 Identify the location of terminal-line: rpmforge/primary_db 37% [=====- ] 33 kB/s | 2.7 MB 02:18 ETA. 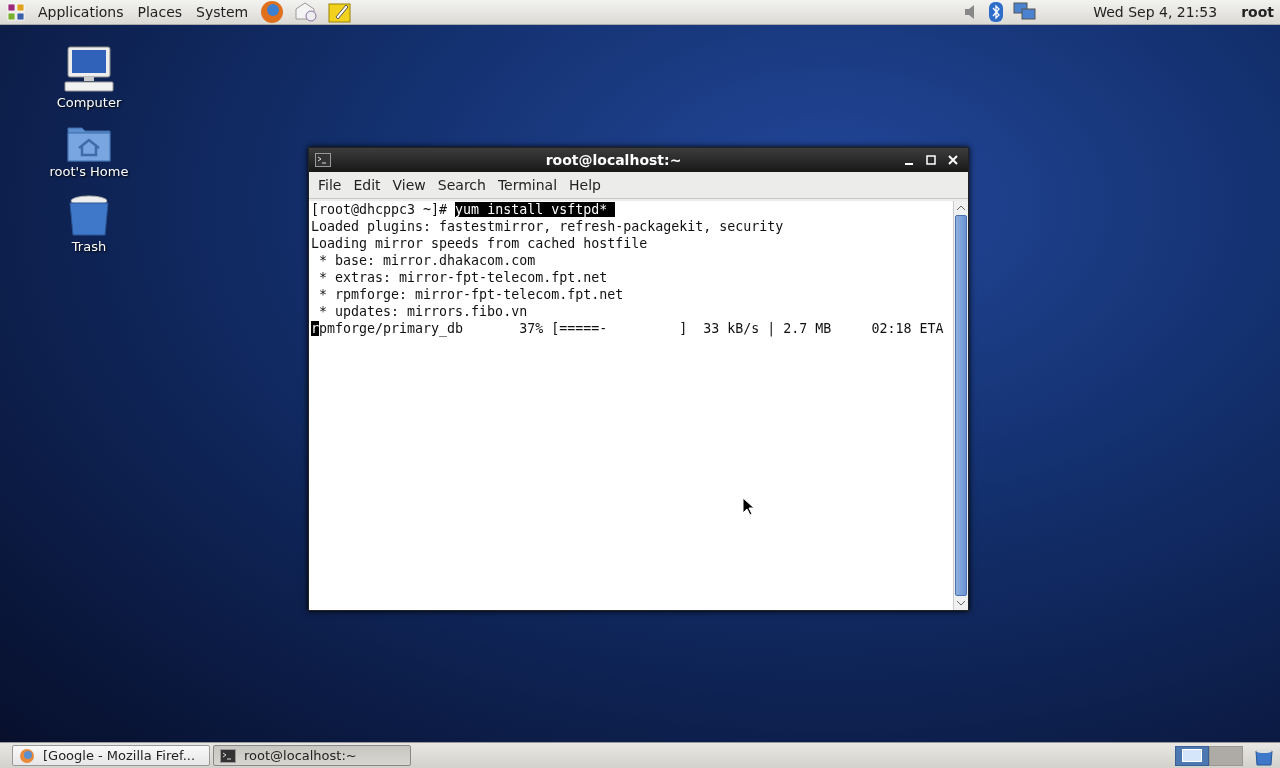
(628, 328).